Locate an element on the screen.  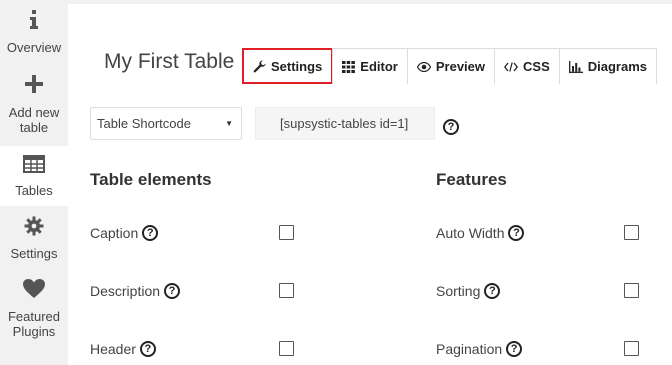
select-value: Table Shortcode is located at coordinates (144, 123).